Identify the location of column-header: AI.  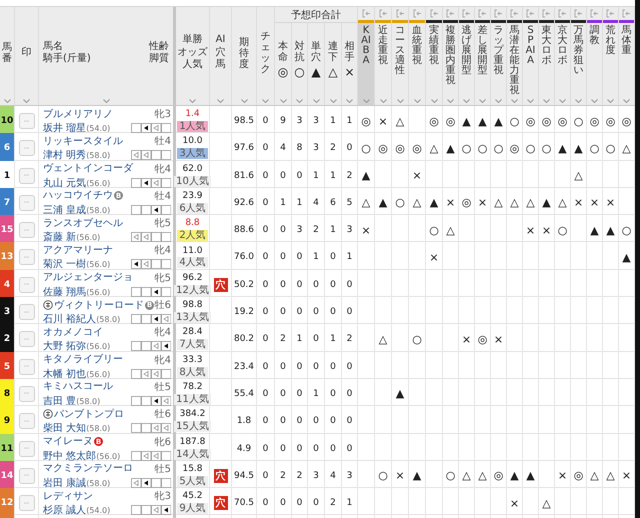
(221, 40).